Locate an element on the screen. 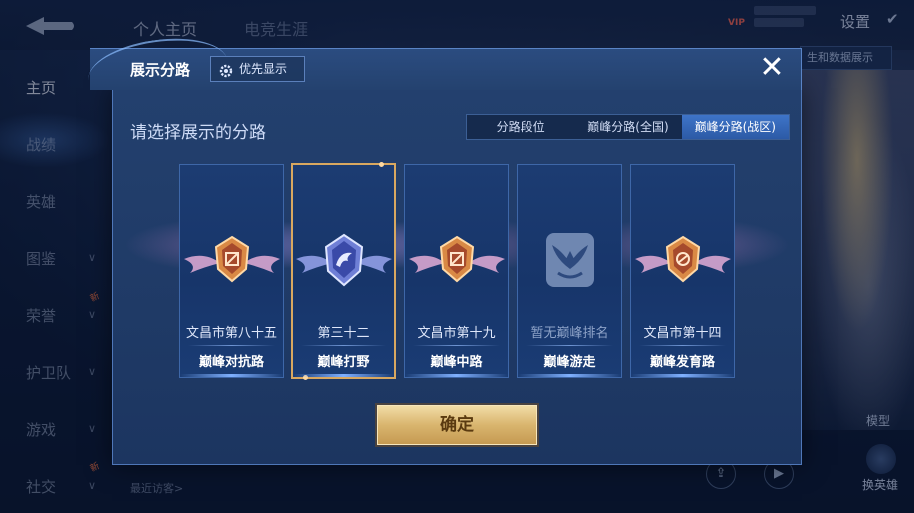 Image resolution: width=914 pixels, height=513 pixels. lane-card-farm: 文昌市第十四 巅峰发育路 is located at coordinates (682, 271).